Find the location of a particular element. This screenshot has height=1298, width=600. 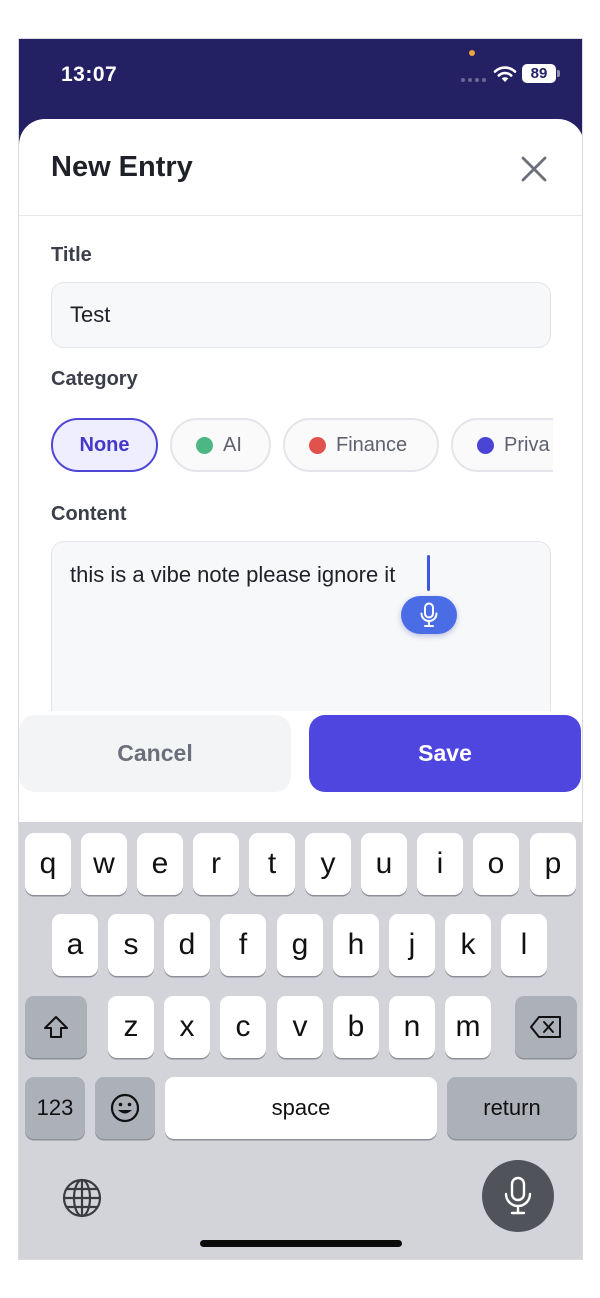

cancel-button: Cancel is located at coordinates (155, 753).